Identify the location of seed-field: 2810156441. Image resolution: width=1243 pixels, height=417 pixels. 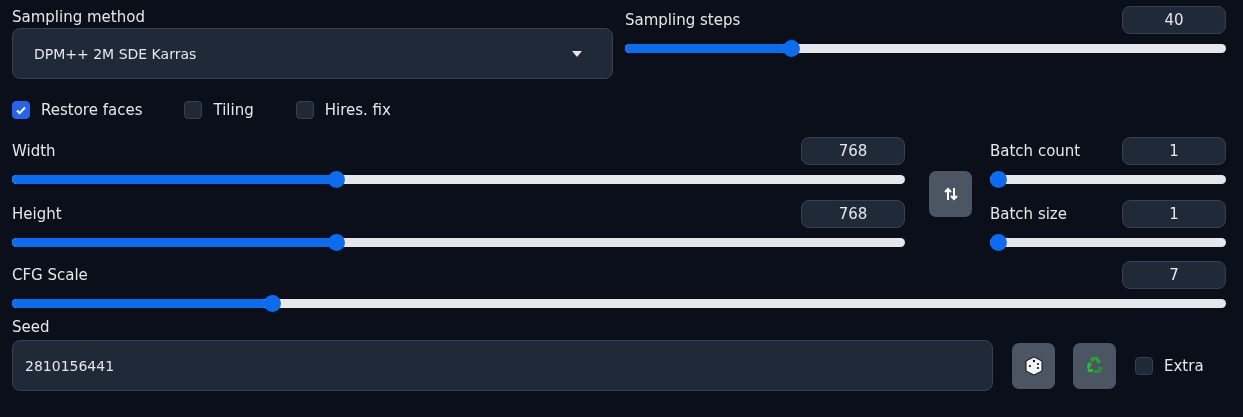
(502, 365).